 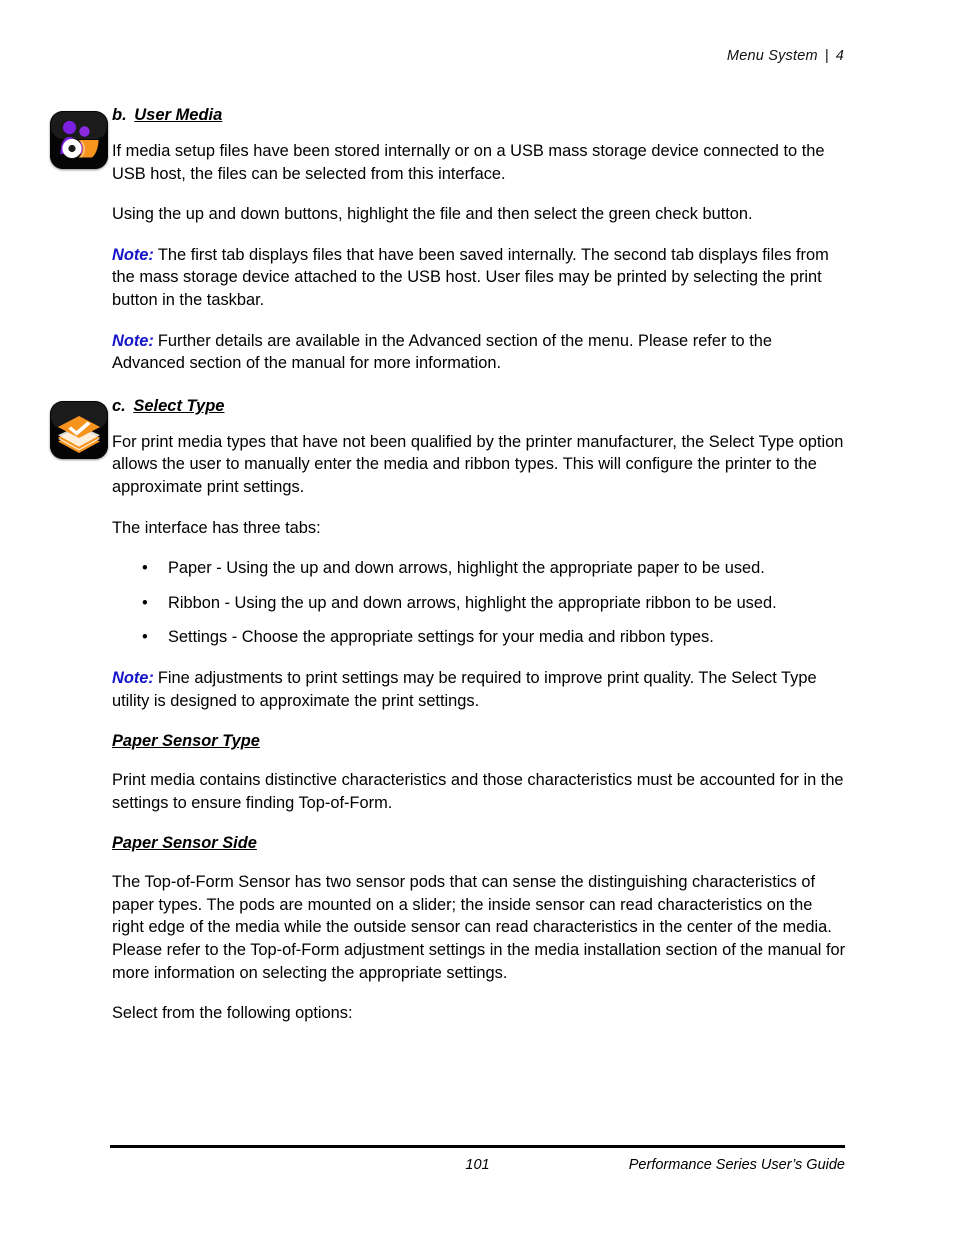 What do you see at coordinates (179, 405) in the screenshot?
I see `section-title: Select Type` at bounding box center [179, 405].